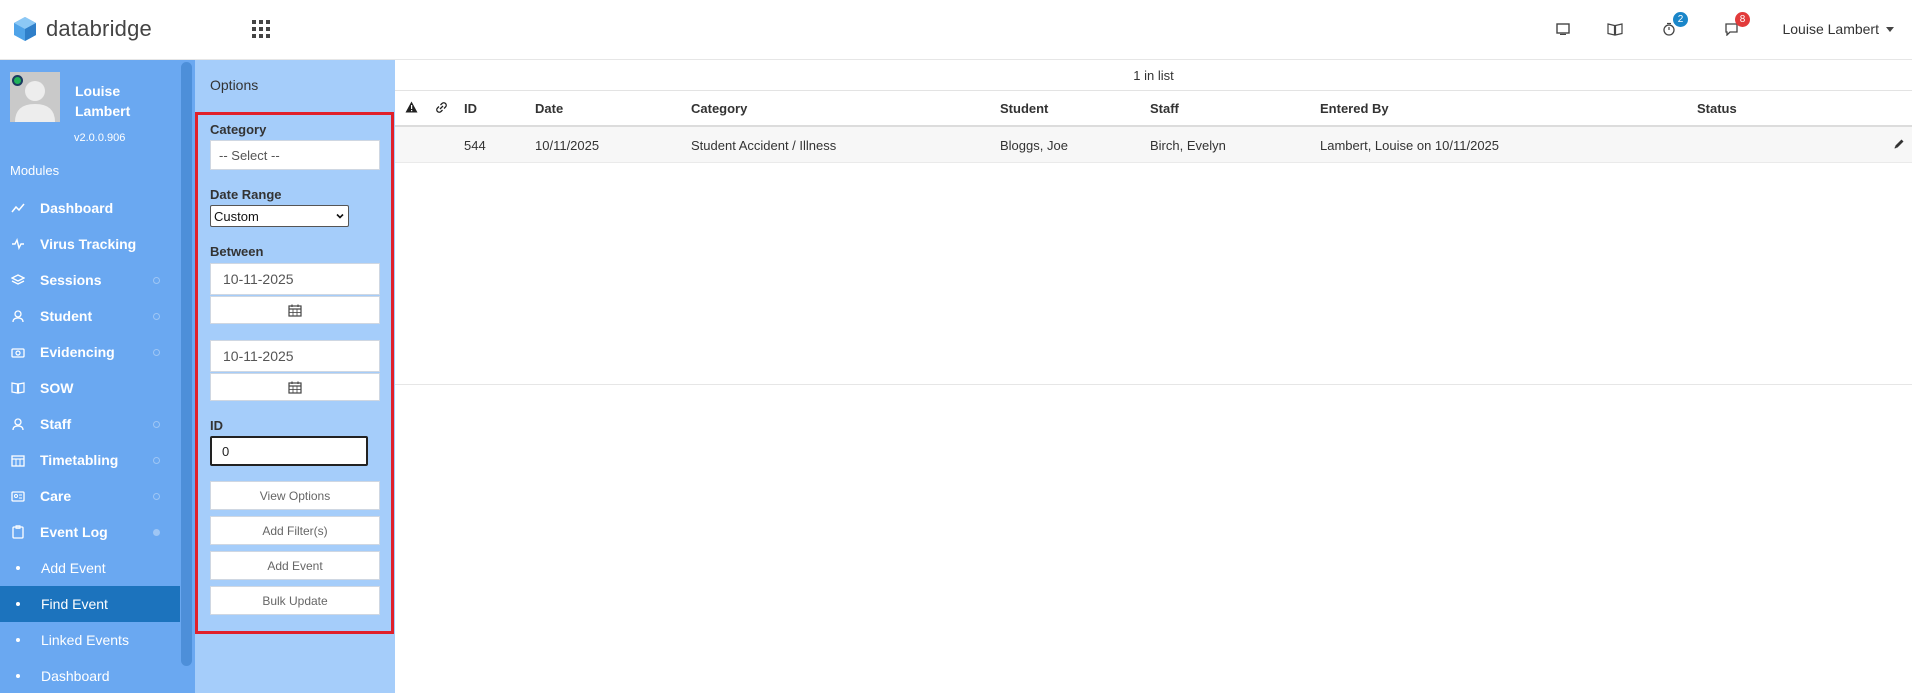  I want to click on user-menu-name: Louise Lambert, so click(1830, 29).